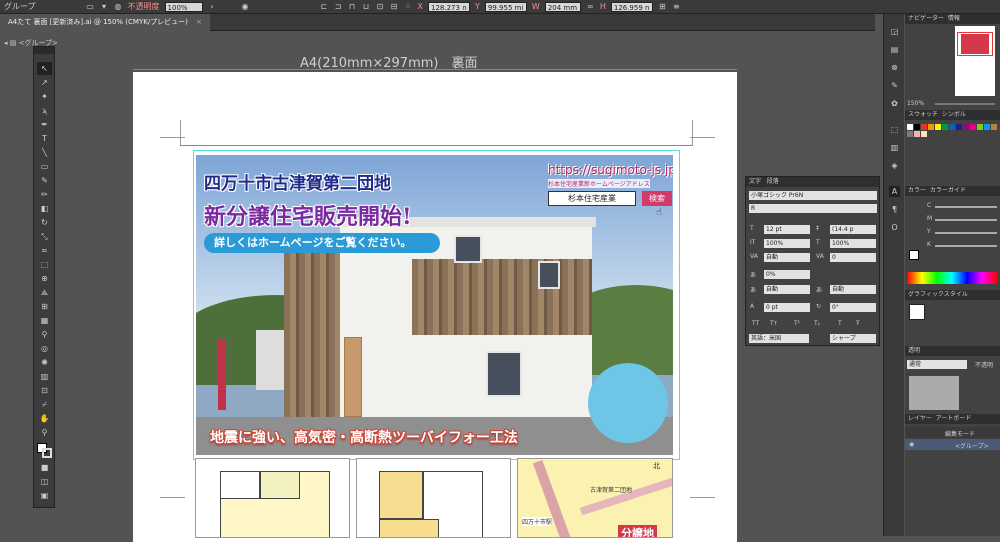 The width and height of the screenshot is (1000, 542). I want to click on h-input: 126.959 n, so click(631, 6).